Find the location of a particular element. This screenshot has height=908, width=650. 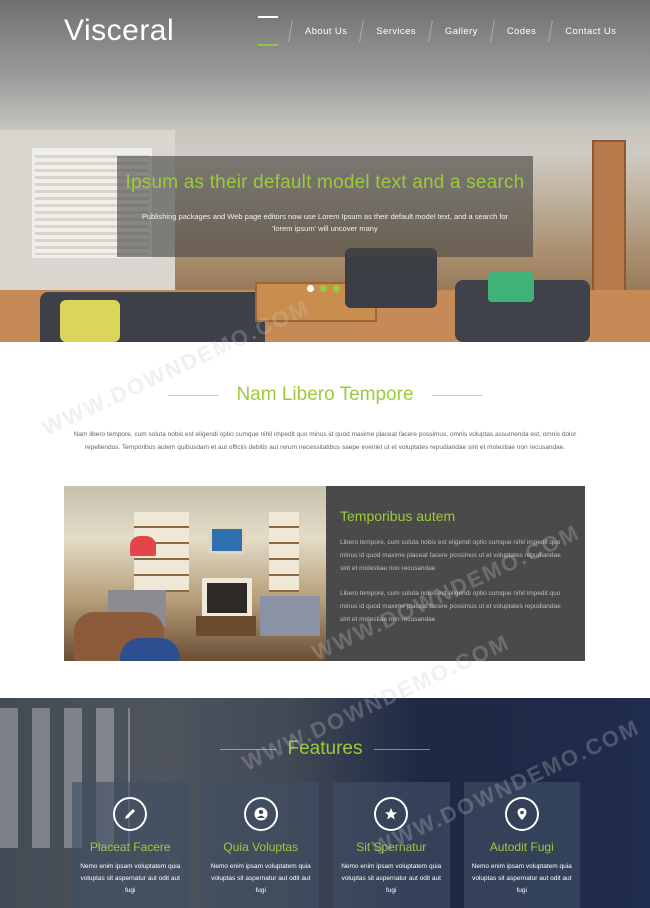

nav-gallery: Gallery is located at coordinates (461, 31).